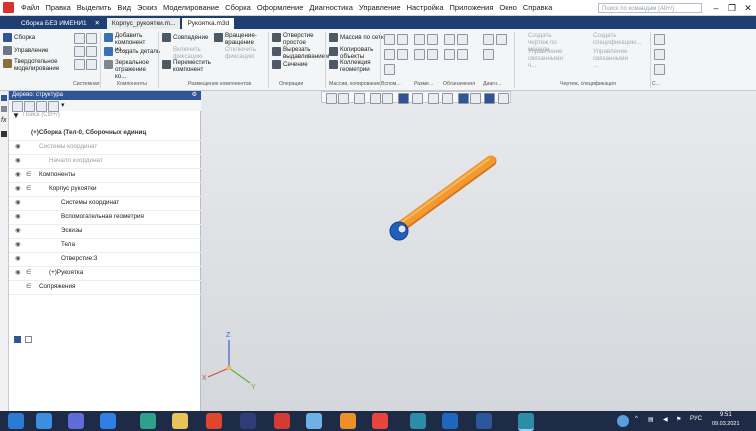  I want to click on hp-icon, so click(248, 421).